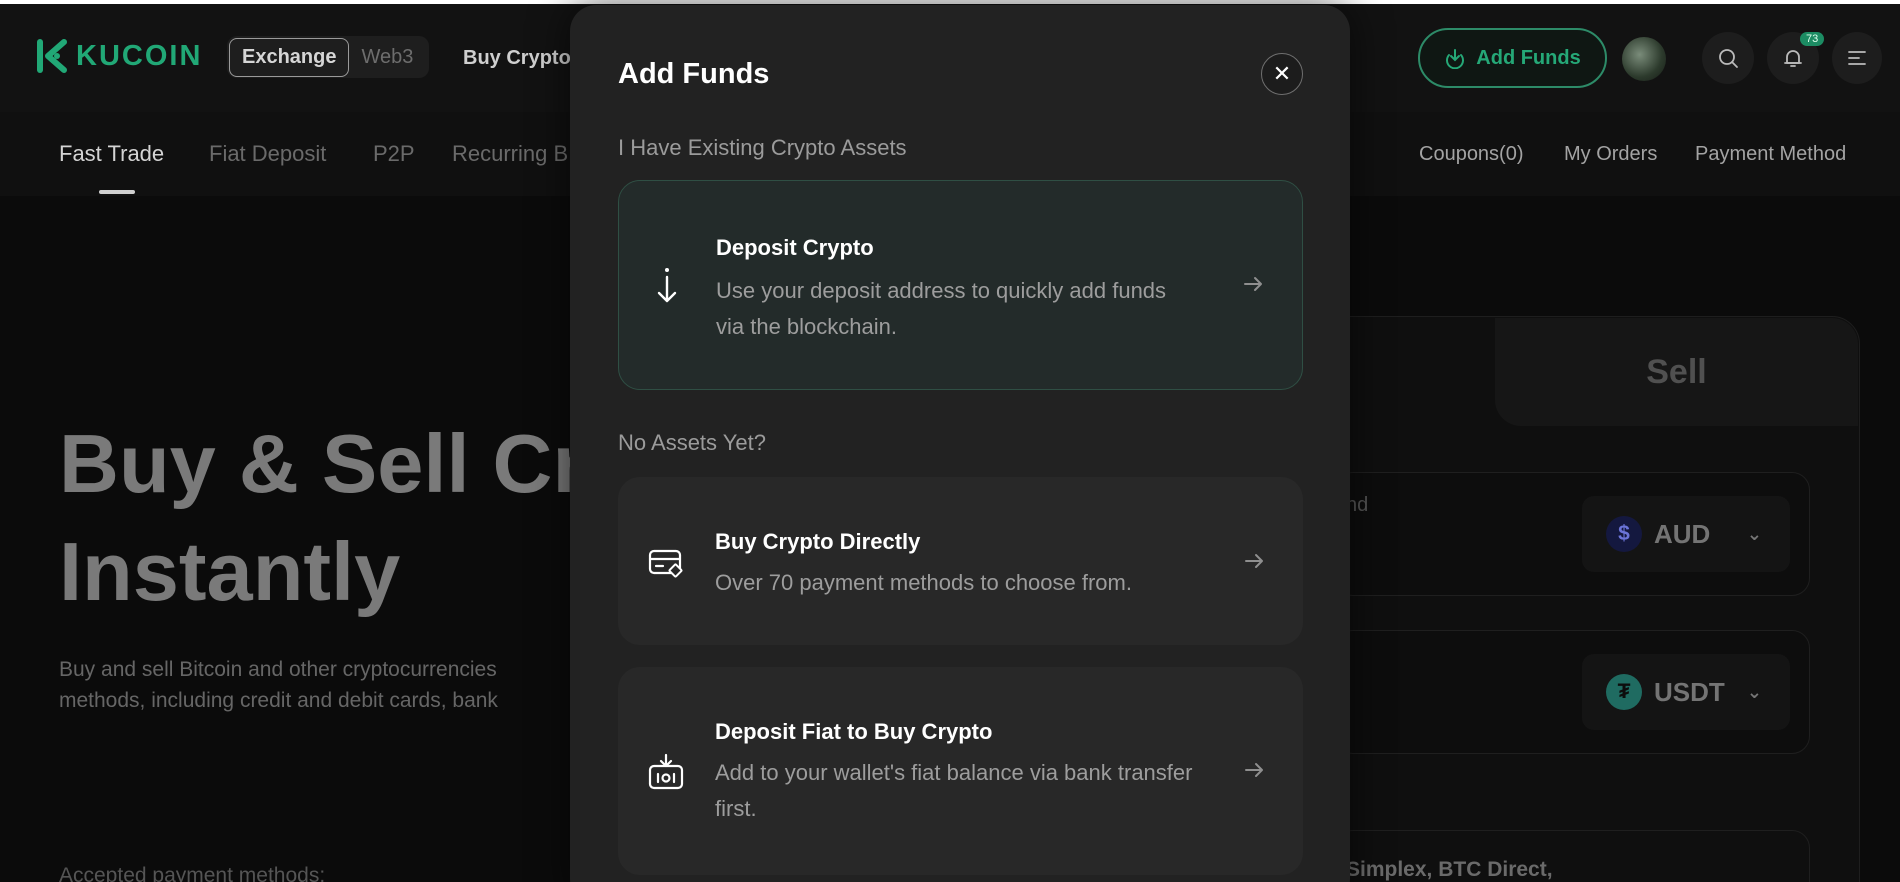 The image size is (1900, 882). What do you see at coordinates (1471, 154) in the screenshot?
I see `coupons-link: Coupons(0)` at bounding box center [1471, 154].